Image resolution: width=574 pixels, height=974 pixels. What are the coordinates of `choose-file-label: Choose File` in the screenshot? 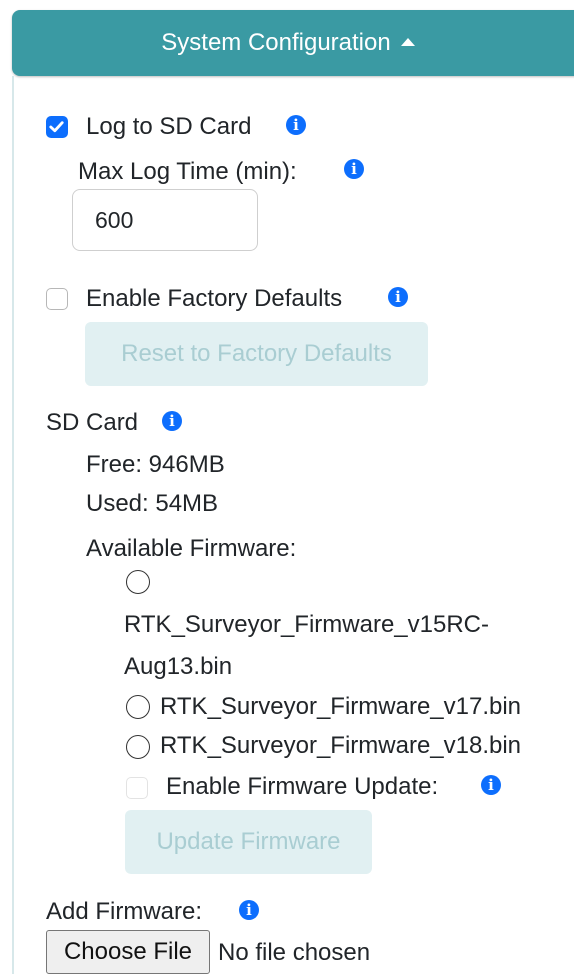 It's located at (128, 951).